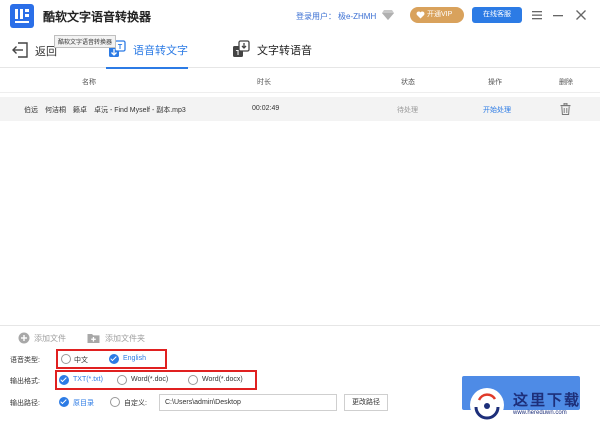 Image resolution: width=600 pixels, height=422 pixels. I want to click on add-folder-button: 添加文件夹, so click(122, 338).